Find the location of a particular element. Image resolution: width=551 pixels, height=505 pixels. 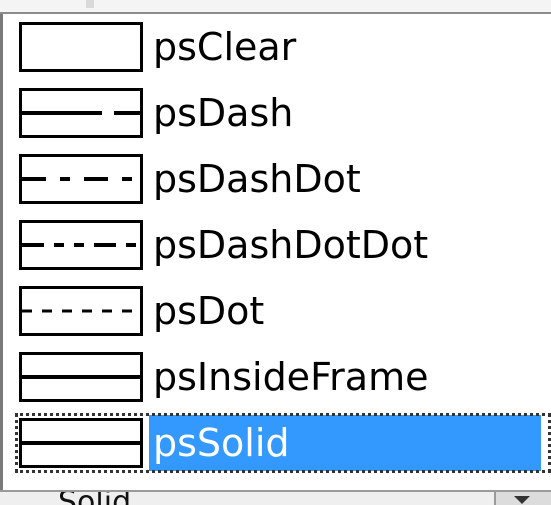

pen-dashdotdot-preview is located at coordinates (81, 245).